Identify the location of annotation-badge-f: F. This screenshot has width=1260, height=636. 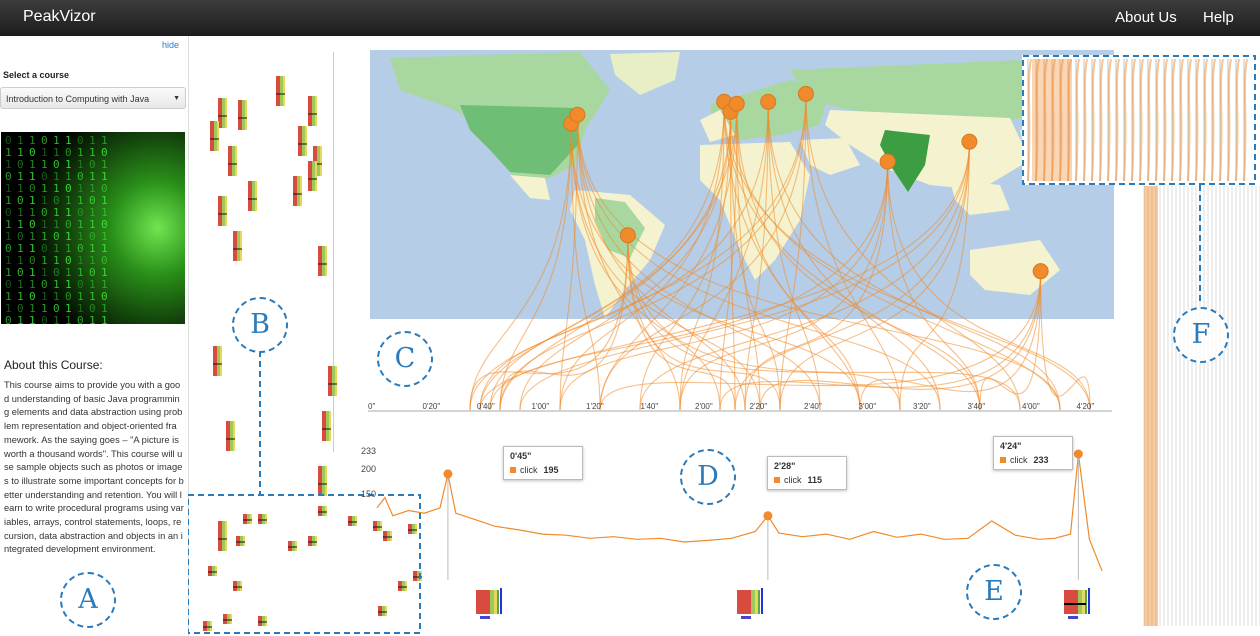
(1201, 335).